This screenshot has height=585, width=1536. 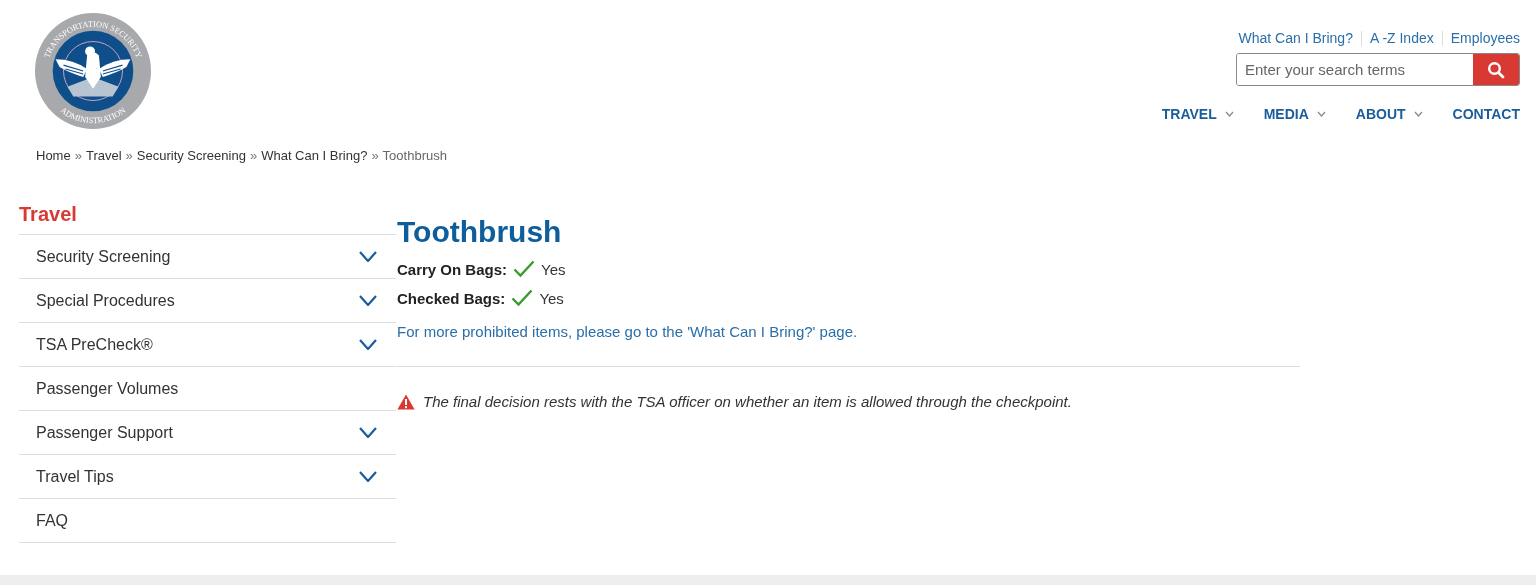 What do you see at coordinates (207, 219) in the screenshot?
I see `sidebar-title: Travel` at bounding box center [207, 219].